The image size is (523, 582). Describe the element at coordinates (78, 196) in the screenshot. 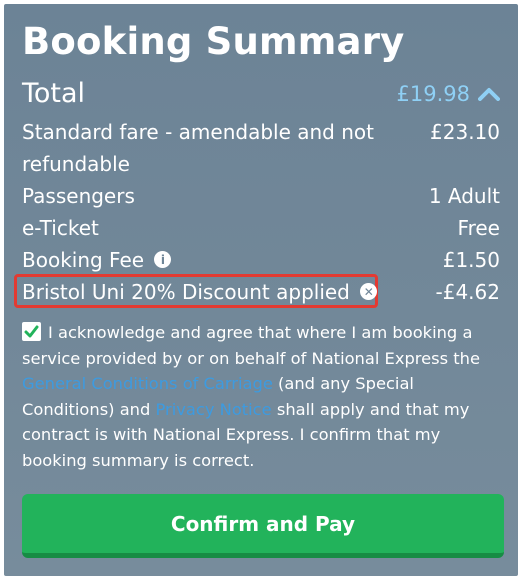

I see `passengers-label: Passengers` at that location.